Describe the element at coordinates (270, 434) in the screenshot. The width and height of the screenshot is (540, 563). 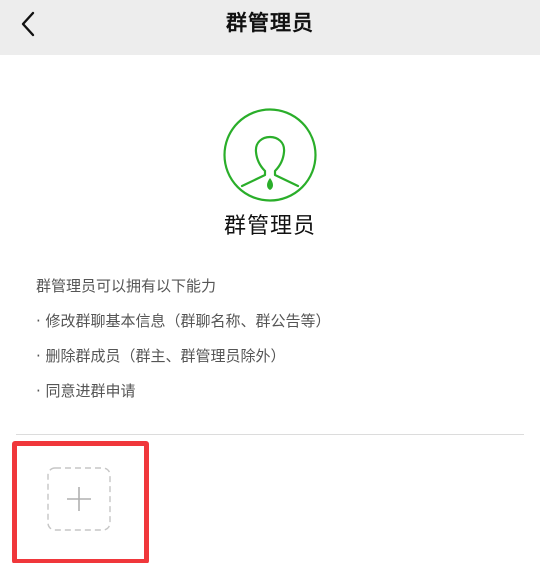
I see `divider` at that location.